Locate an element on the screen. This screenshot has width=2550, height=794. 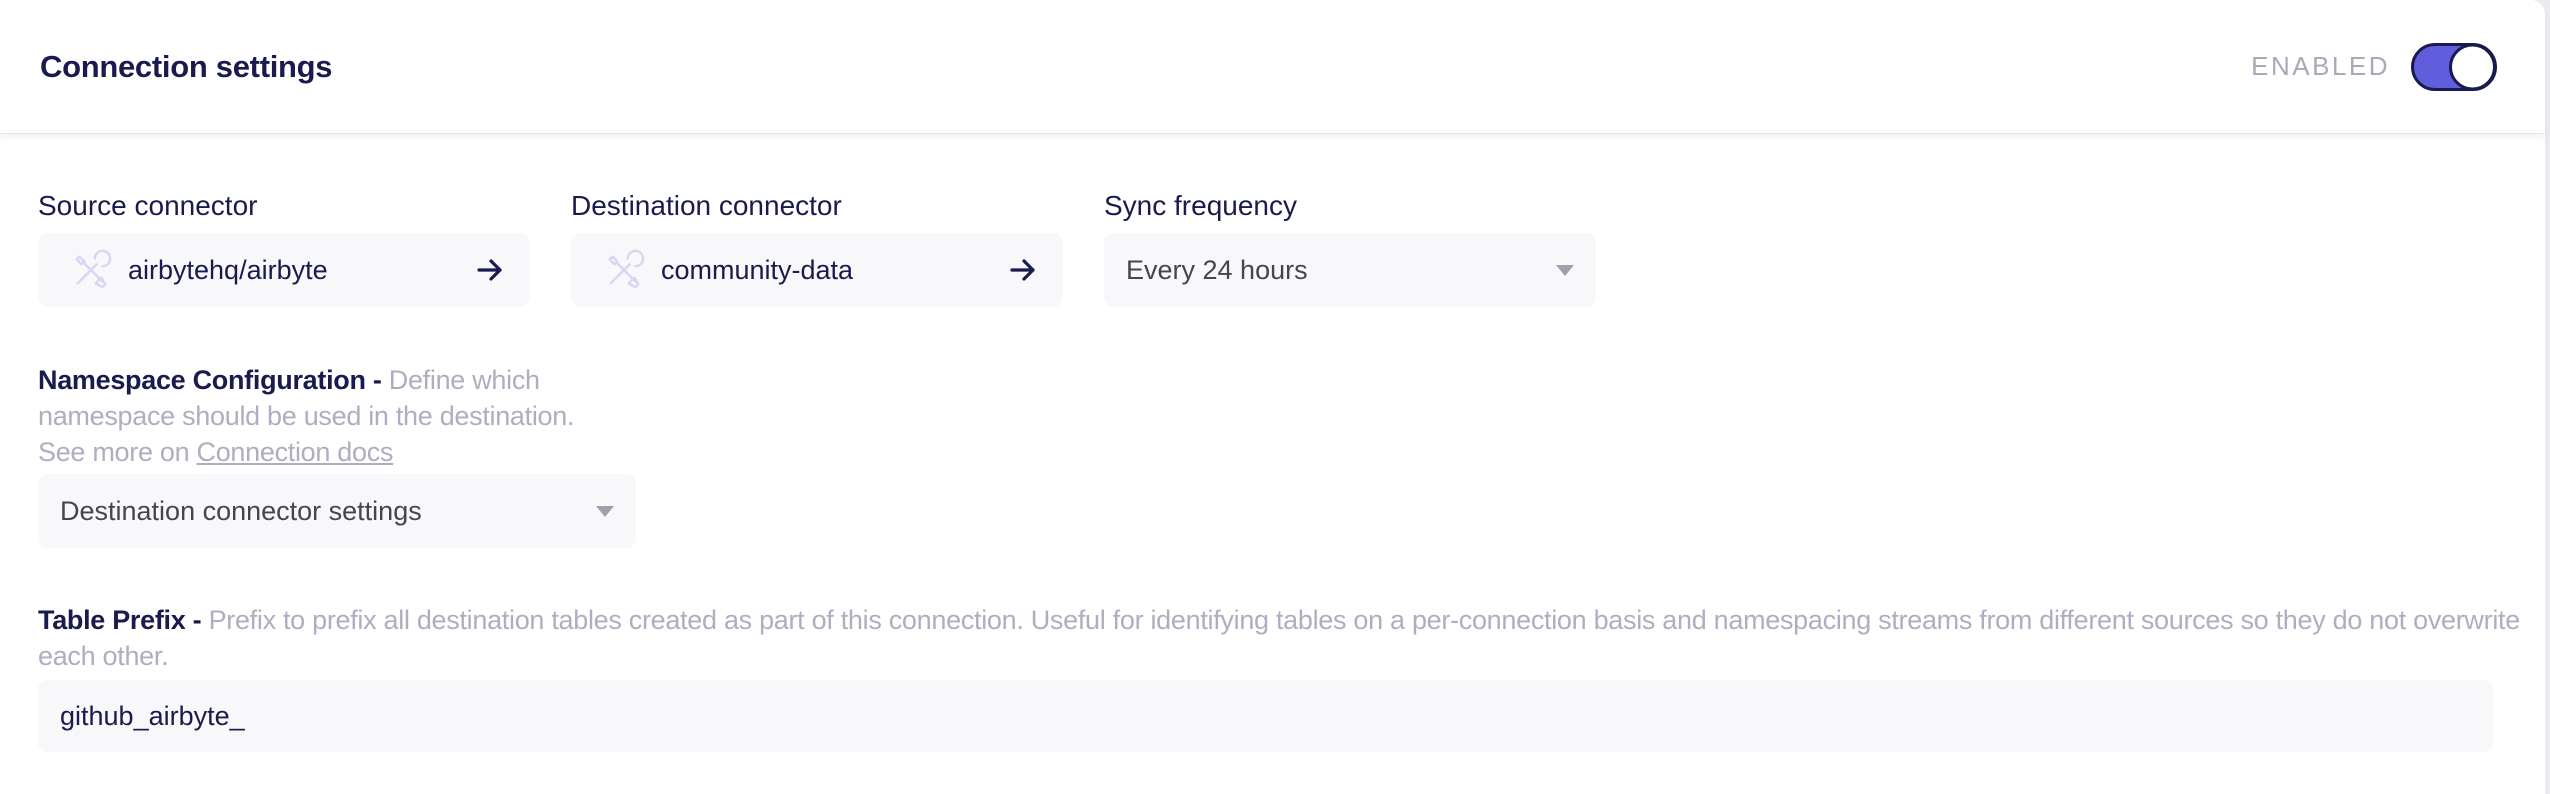
namespace-configuration-title: Namespace Configuration - is located at coordinates (210, 380).